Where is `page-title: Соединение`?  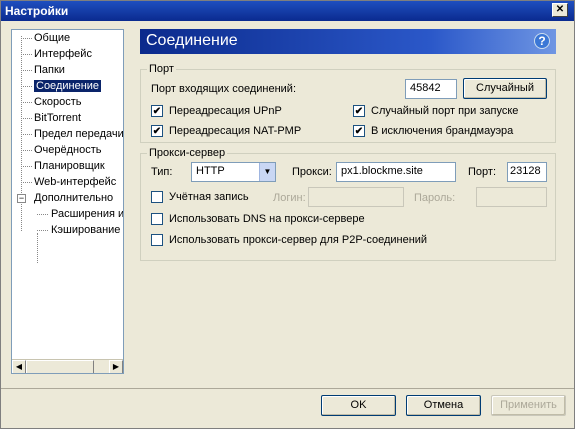 page-title: Соединение is located at coordinates (192, 40).